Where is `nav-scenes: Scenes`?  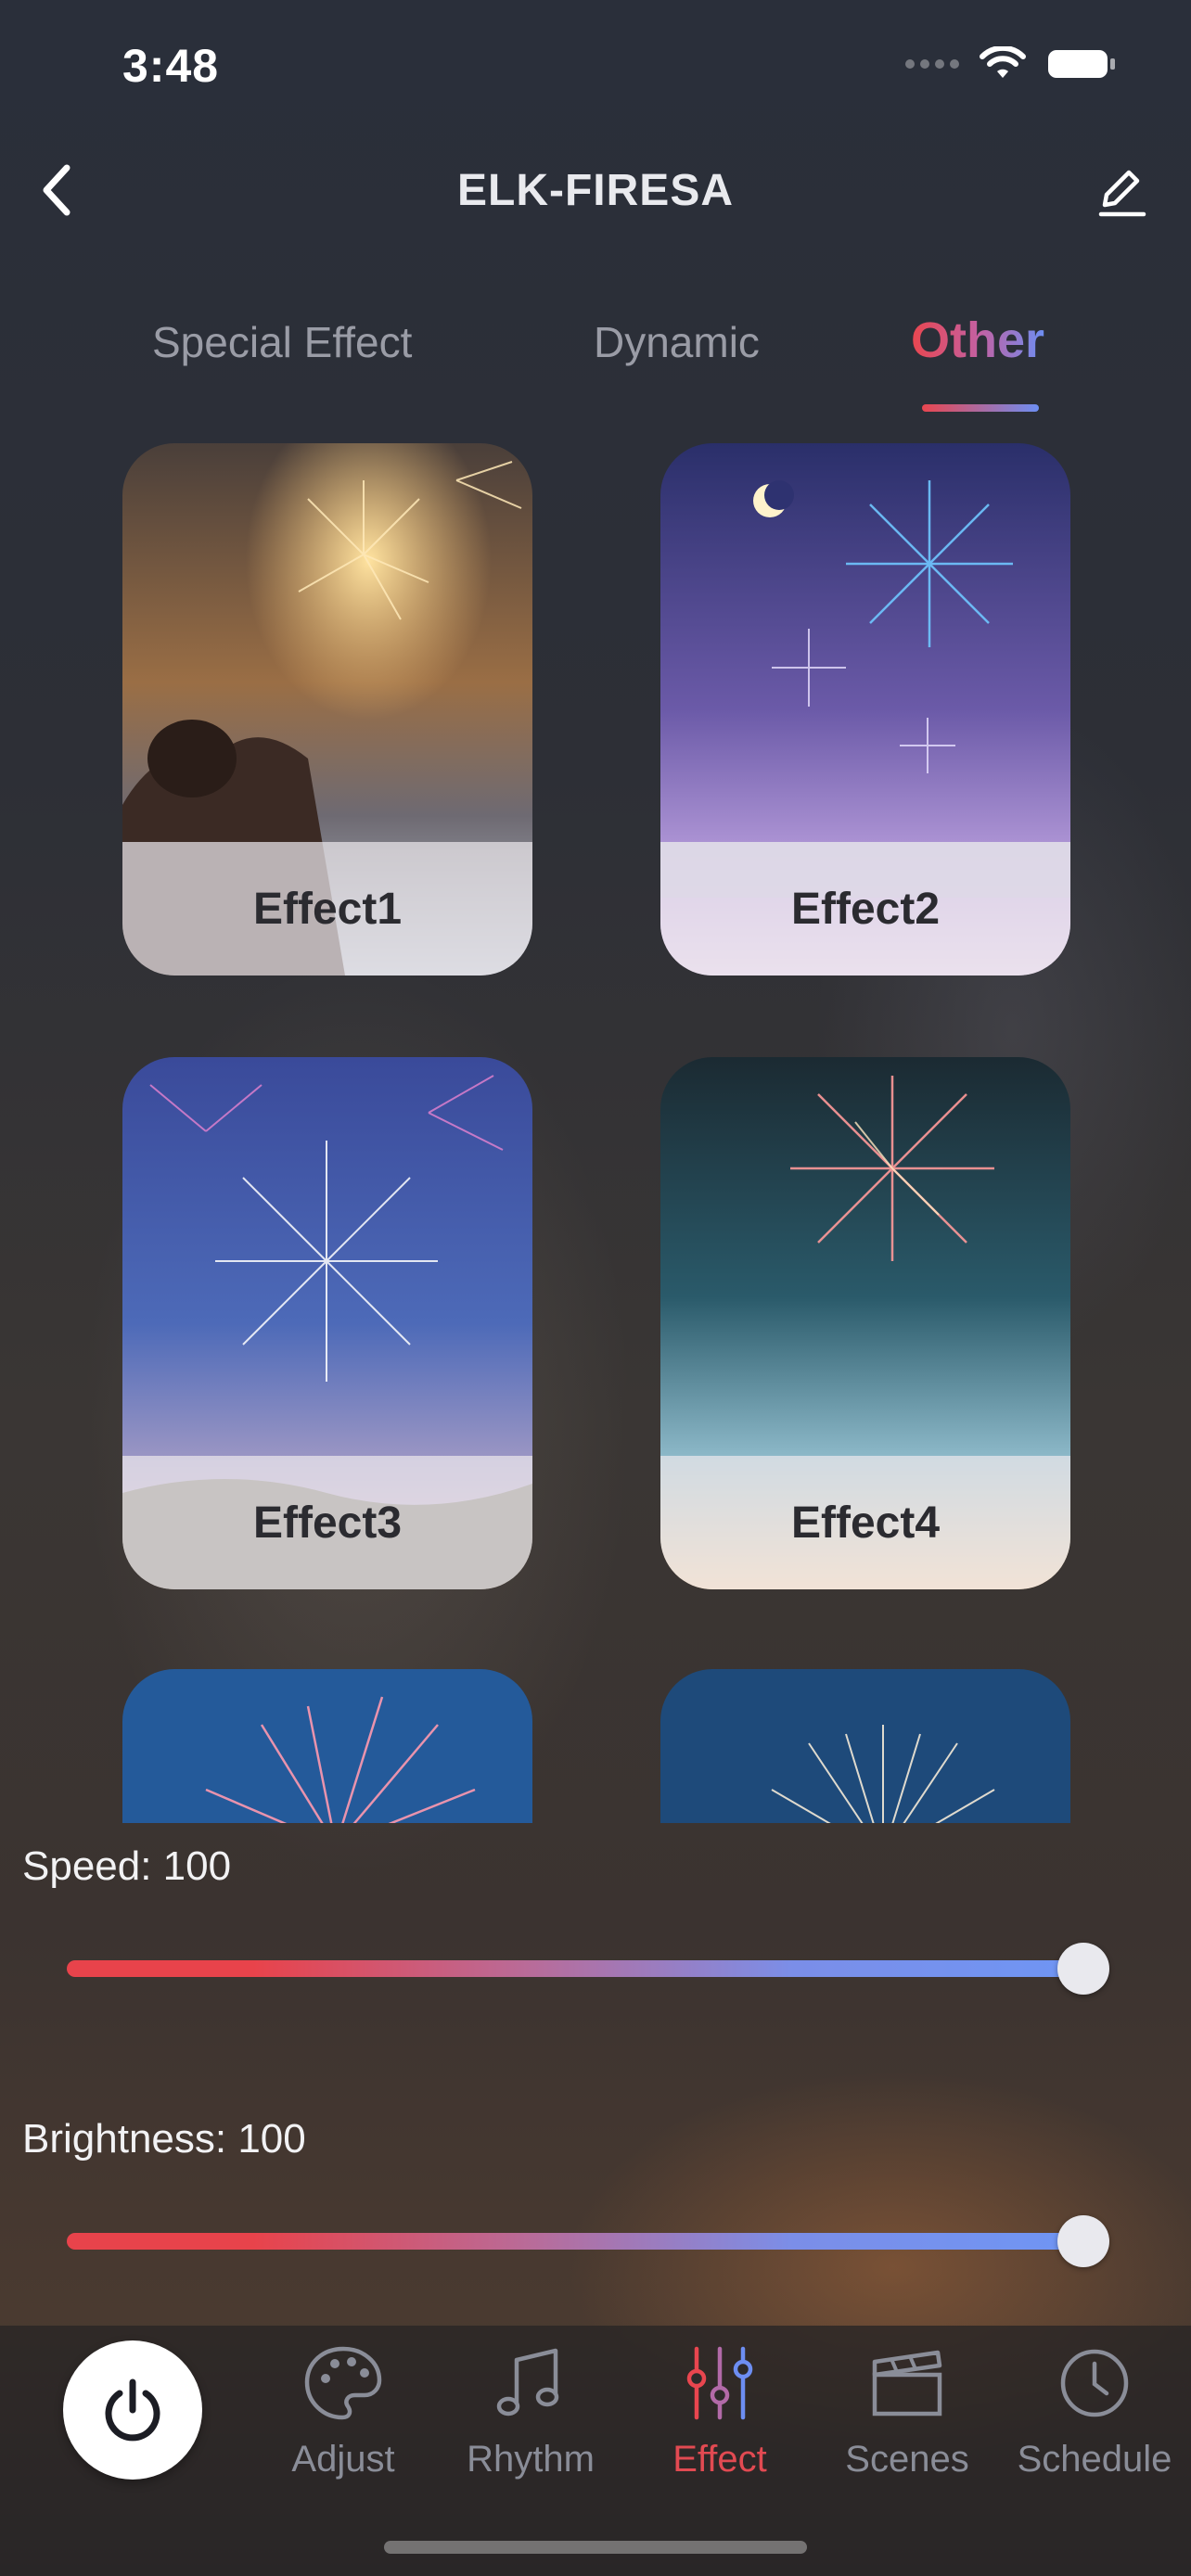 nav-scenes: Scenes is located at coordinates (907, 2408).